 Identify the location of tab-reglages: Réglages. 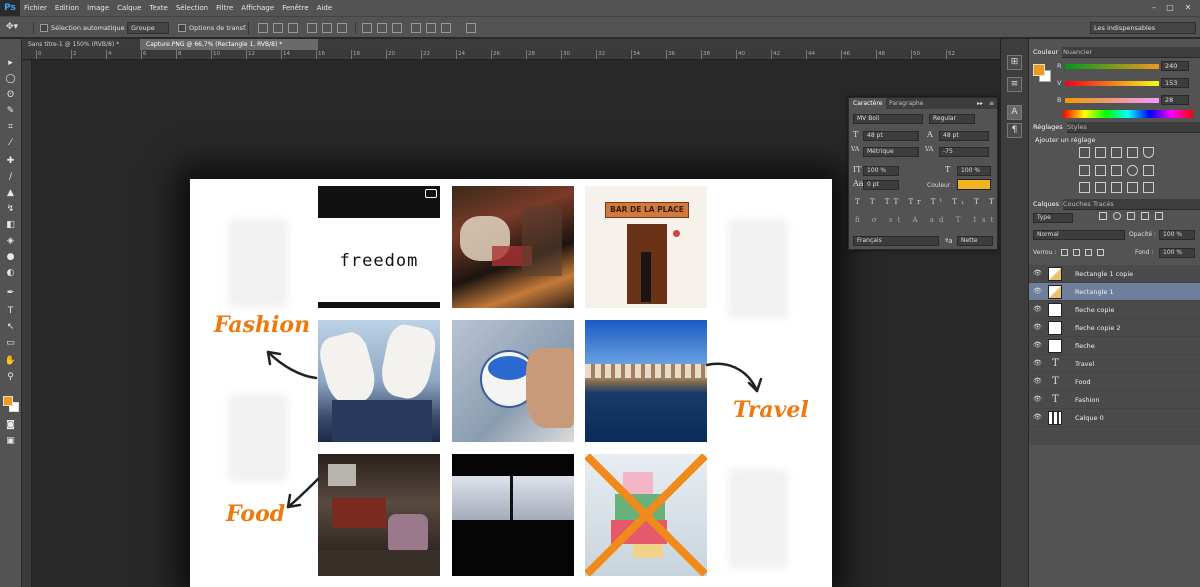
(1048, 127).